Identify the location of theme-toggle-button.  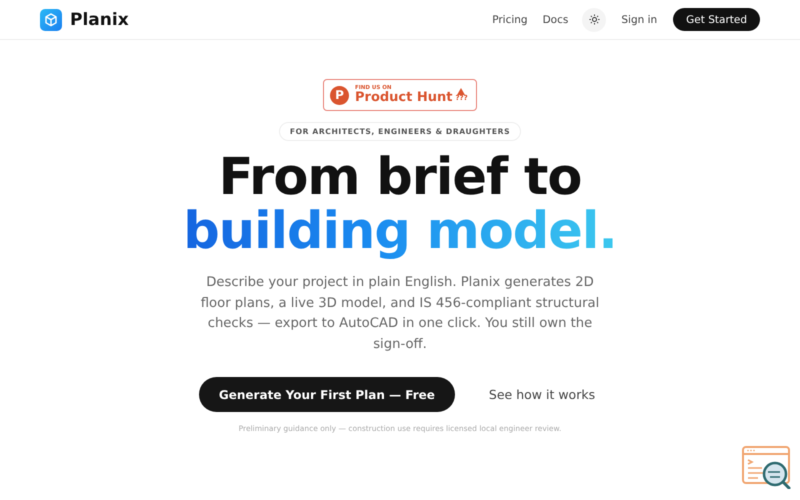
(594, 20).